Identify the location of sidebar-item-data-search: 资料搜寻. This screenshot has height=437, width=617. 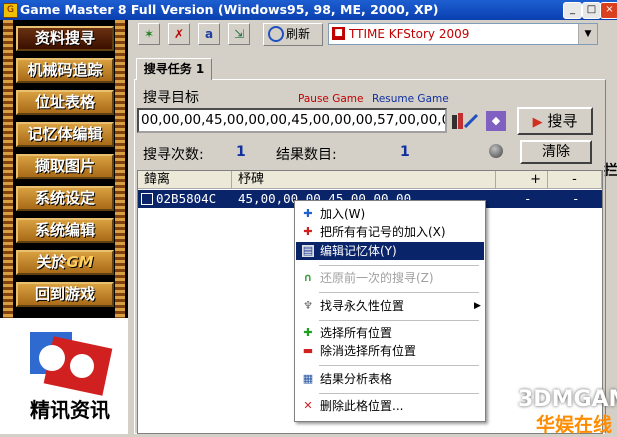
(65, 38).